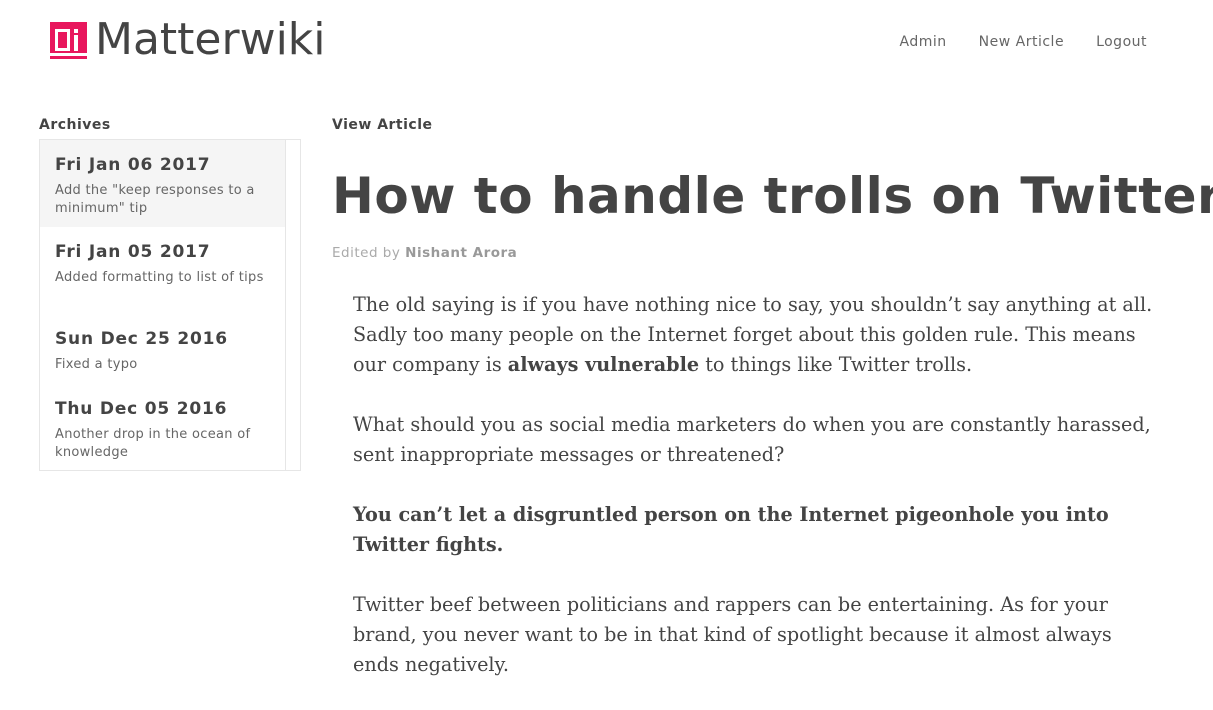 The width and height of the screenshot is (1213, 710). I want to click on archive-item-date: Thu Dec 05 2016, so click(141, 409).